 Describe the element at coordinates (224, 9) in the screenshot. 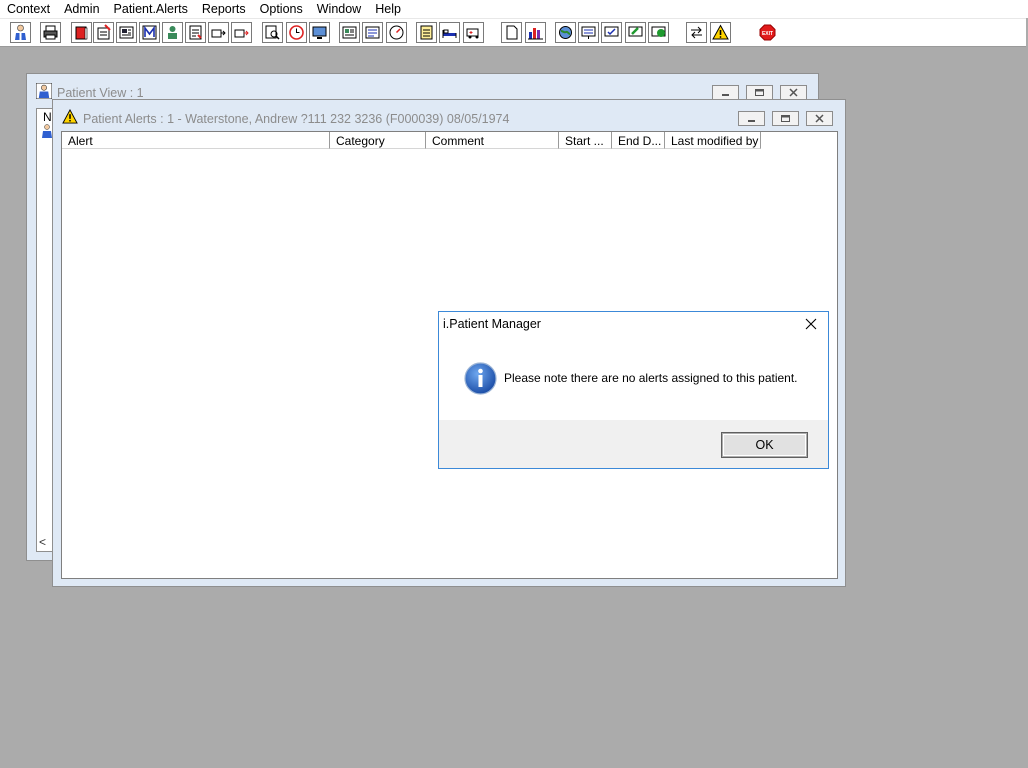

I see `menu-reports: Reports` at that location.